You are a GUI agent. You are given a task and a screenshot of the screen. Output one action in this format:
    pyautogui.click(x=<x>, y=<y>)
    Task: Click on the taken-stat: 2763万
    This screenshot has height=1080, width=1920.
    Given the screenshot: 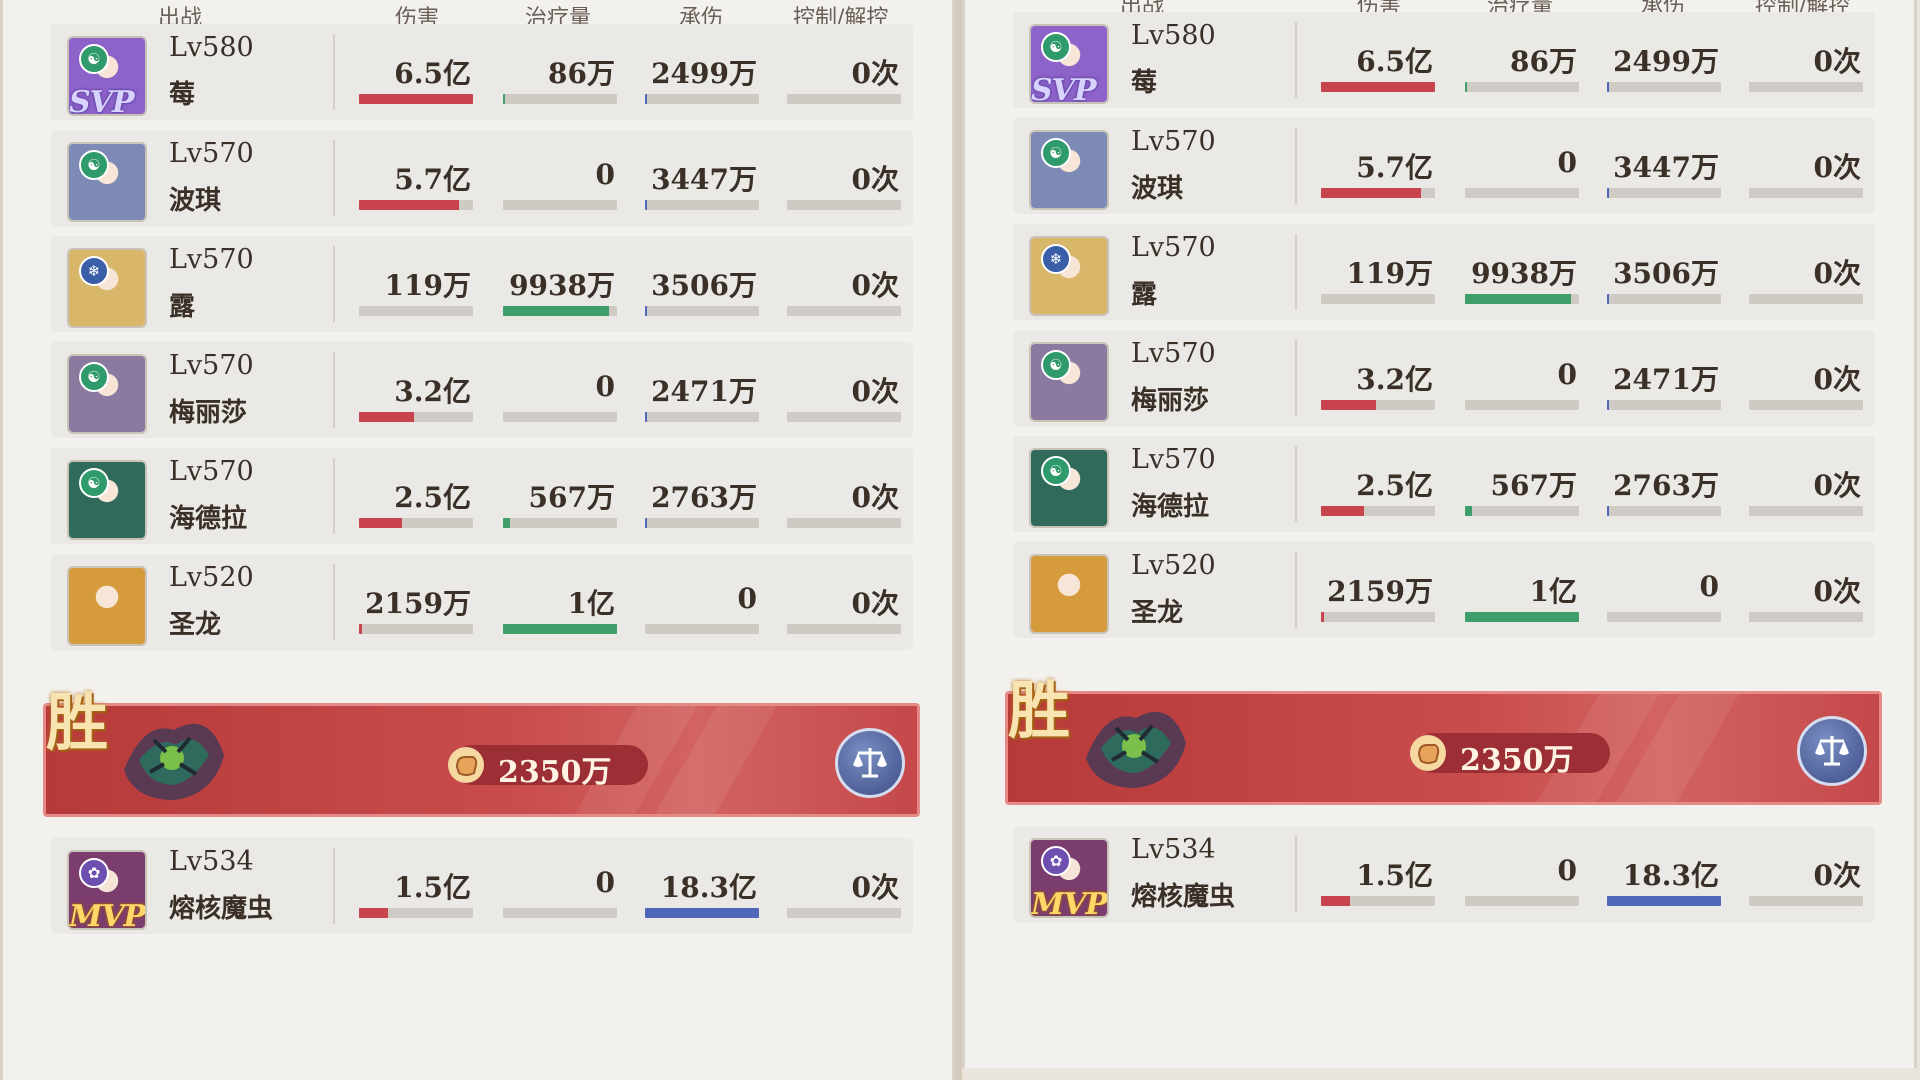 What is the action you would take?
    pyautogui.click(x=702, y=498)
    